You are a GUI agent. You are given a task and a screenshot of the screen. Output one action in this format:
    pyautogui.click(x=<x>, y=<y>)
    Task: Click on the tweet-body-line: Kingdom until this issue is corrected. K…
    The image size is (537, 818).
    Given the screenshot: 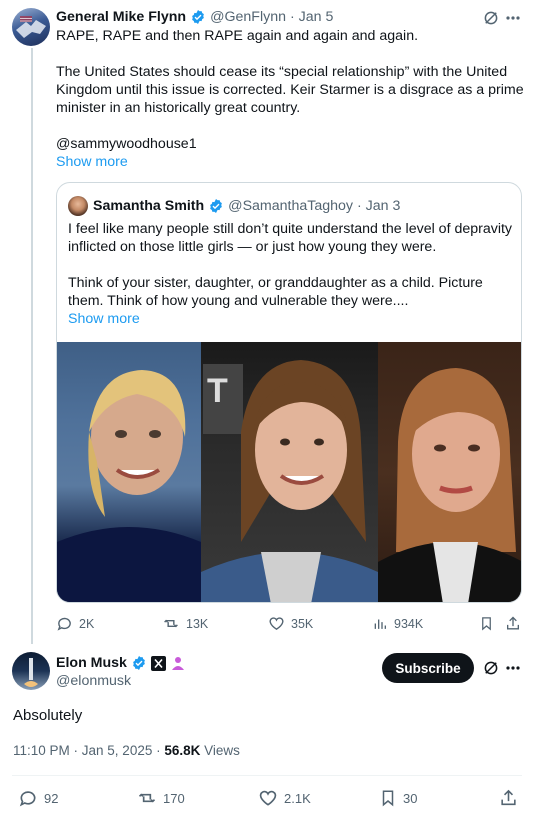 What is the action you would take?
    pyautogui.click(x=290, y=90)
    